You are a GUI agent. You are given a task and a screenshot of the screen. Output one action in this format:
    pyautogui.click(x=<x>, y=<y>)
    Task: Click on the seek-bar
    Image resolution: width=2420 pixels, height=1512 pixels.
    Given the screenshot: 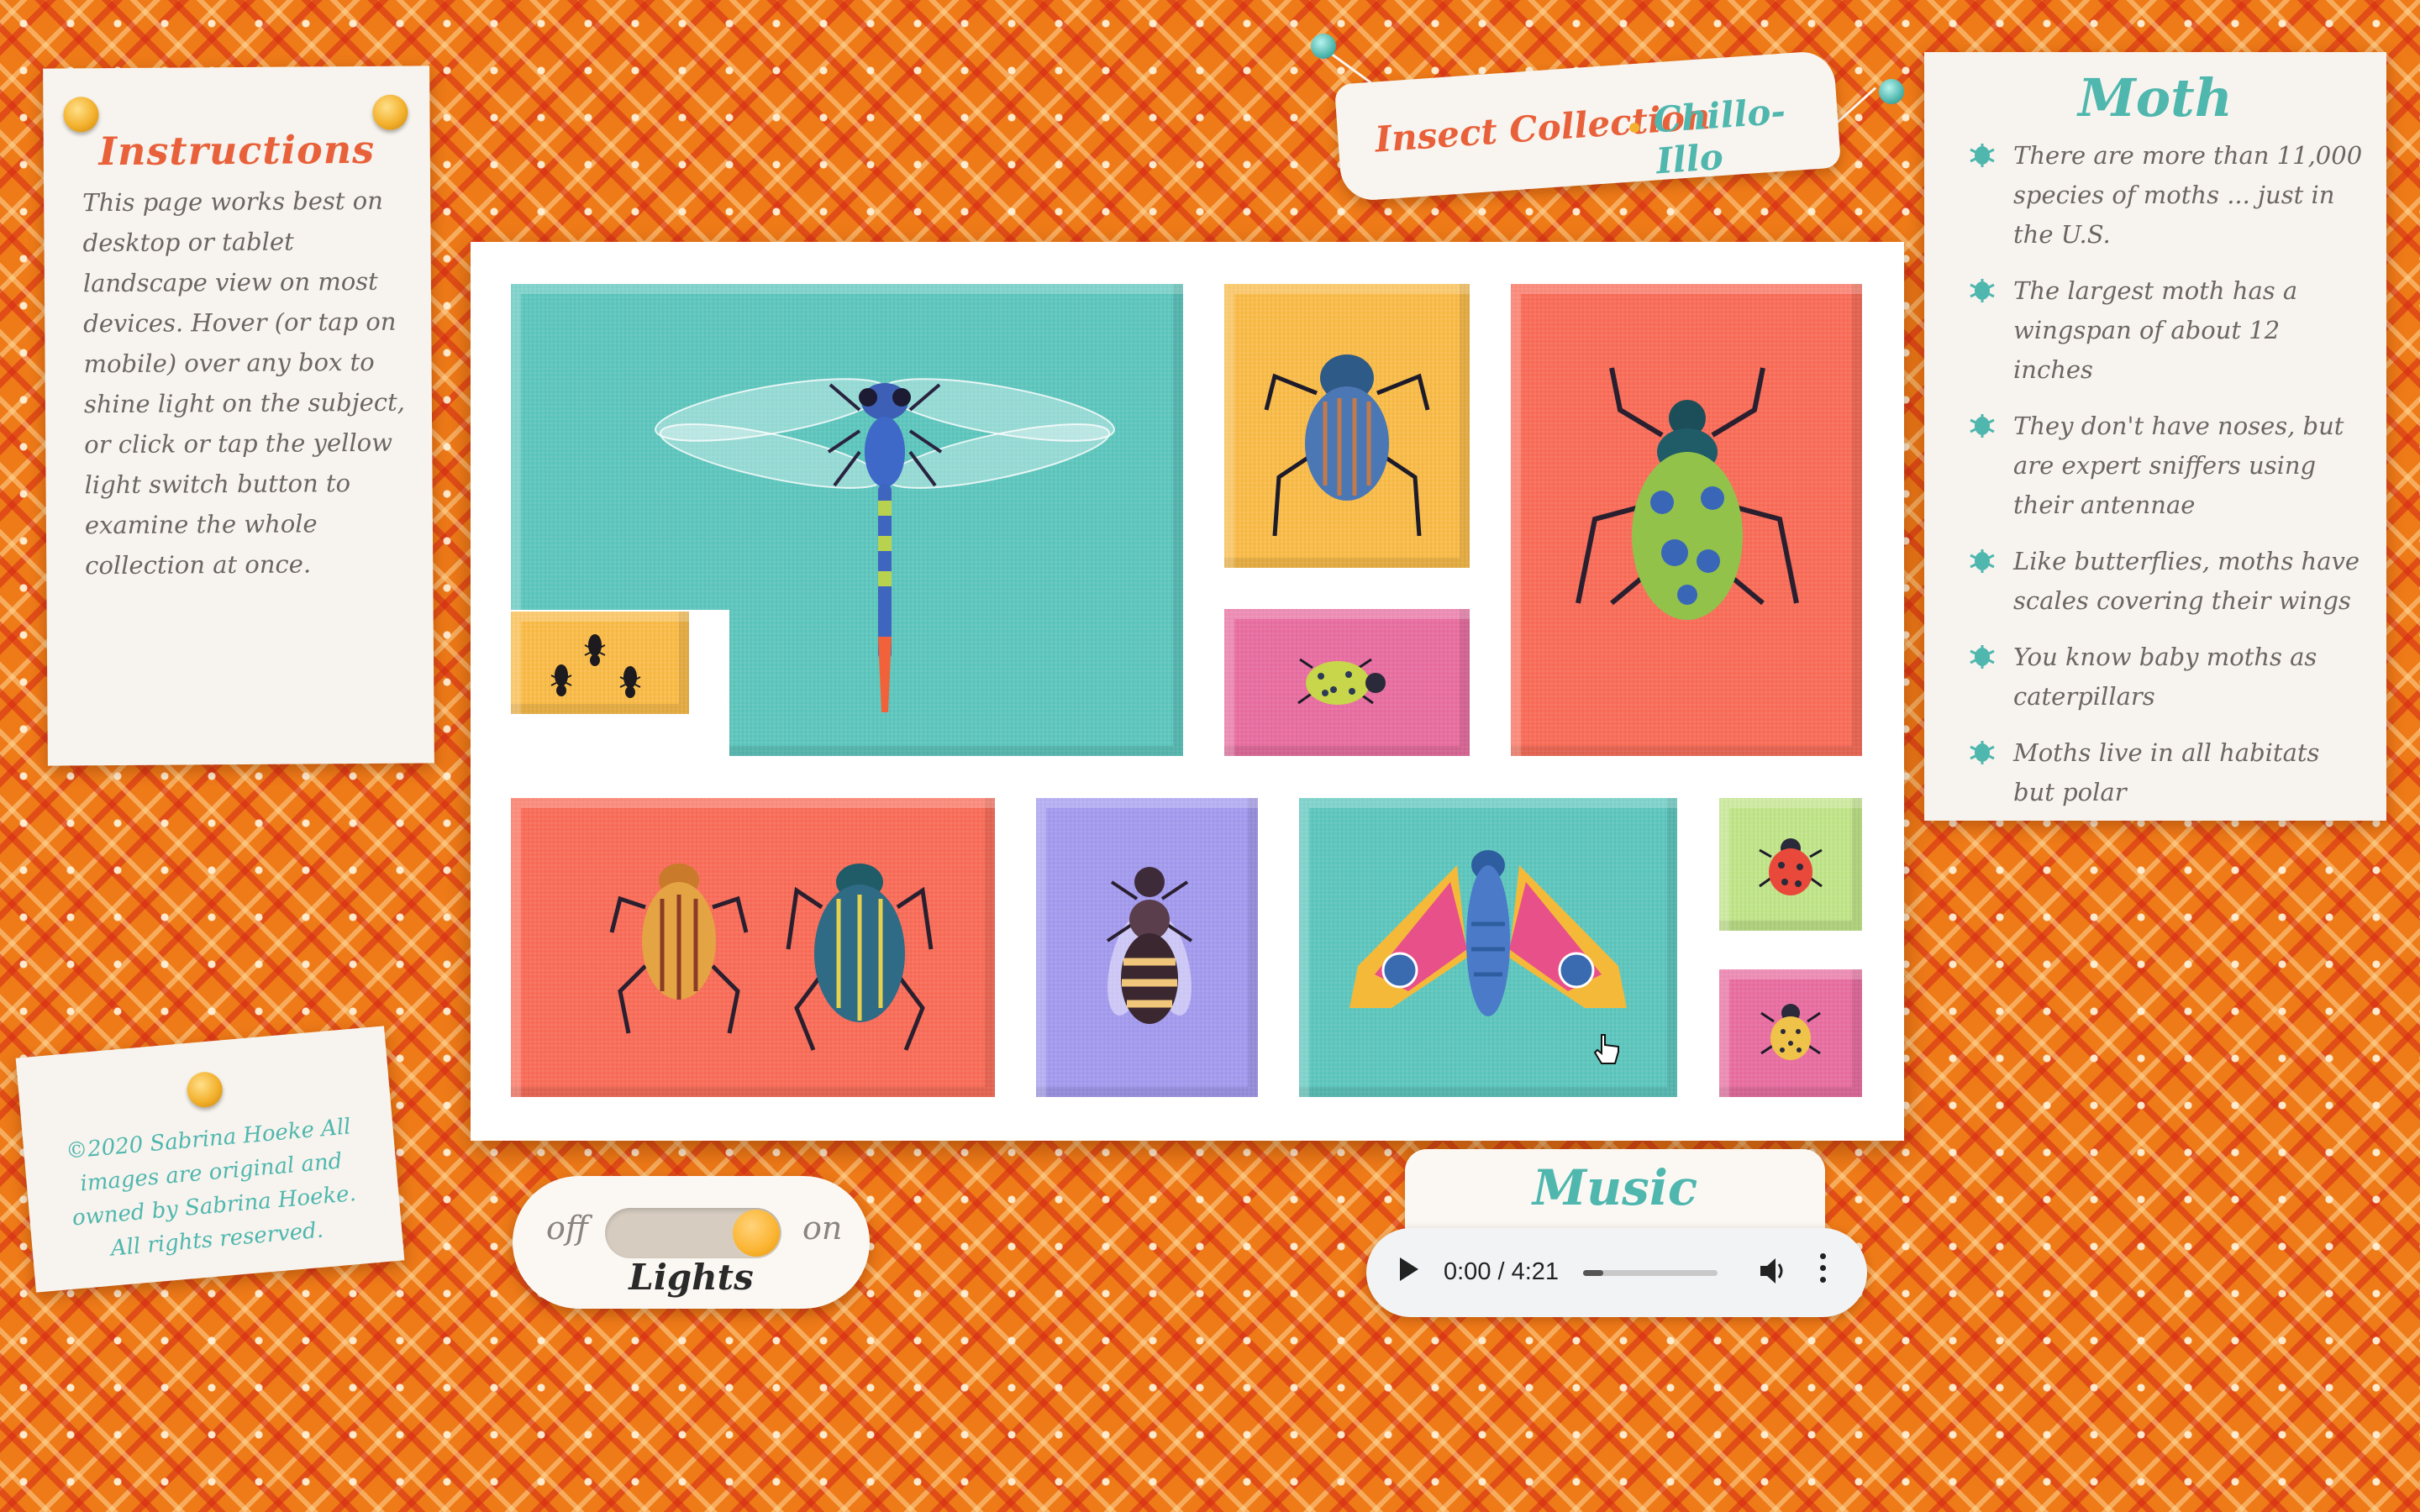 What is the action you would take?
    pyautogui.click(x=1650, y=1273)
    